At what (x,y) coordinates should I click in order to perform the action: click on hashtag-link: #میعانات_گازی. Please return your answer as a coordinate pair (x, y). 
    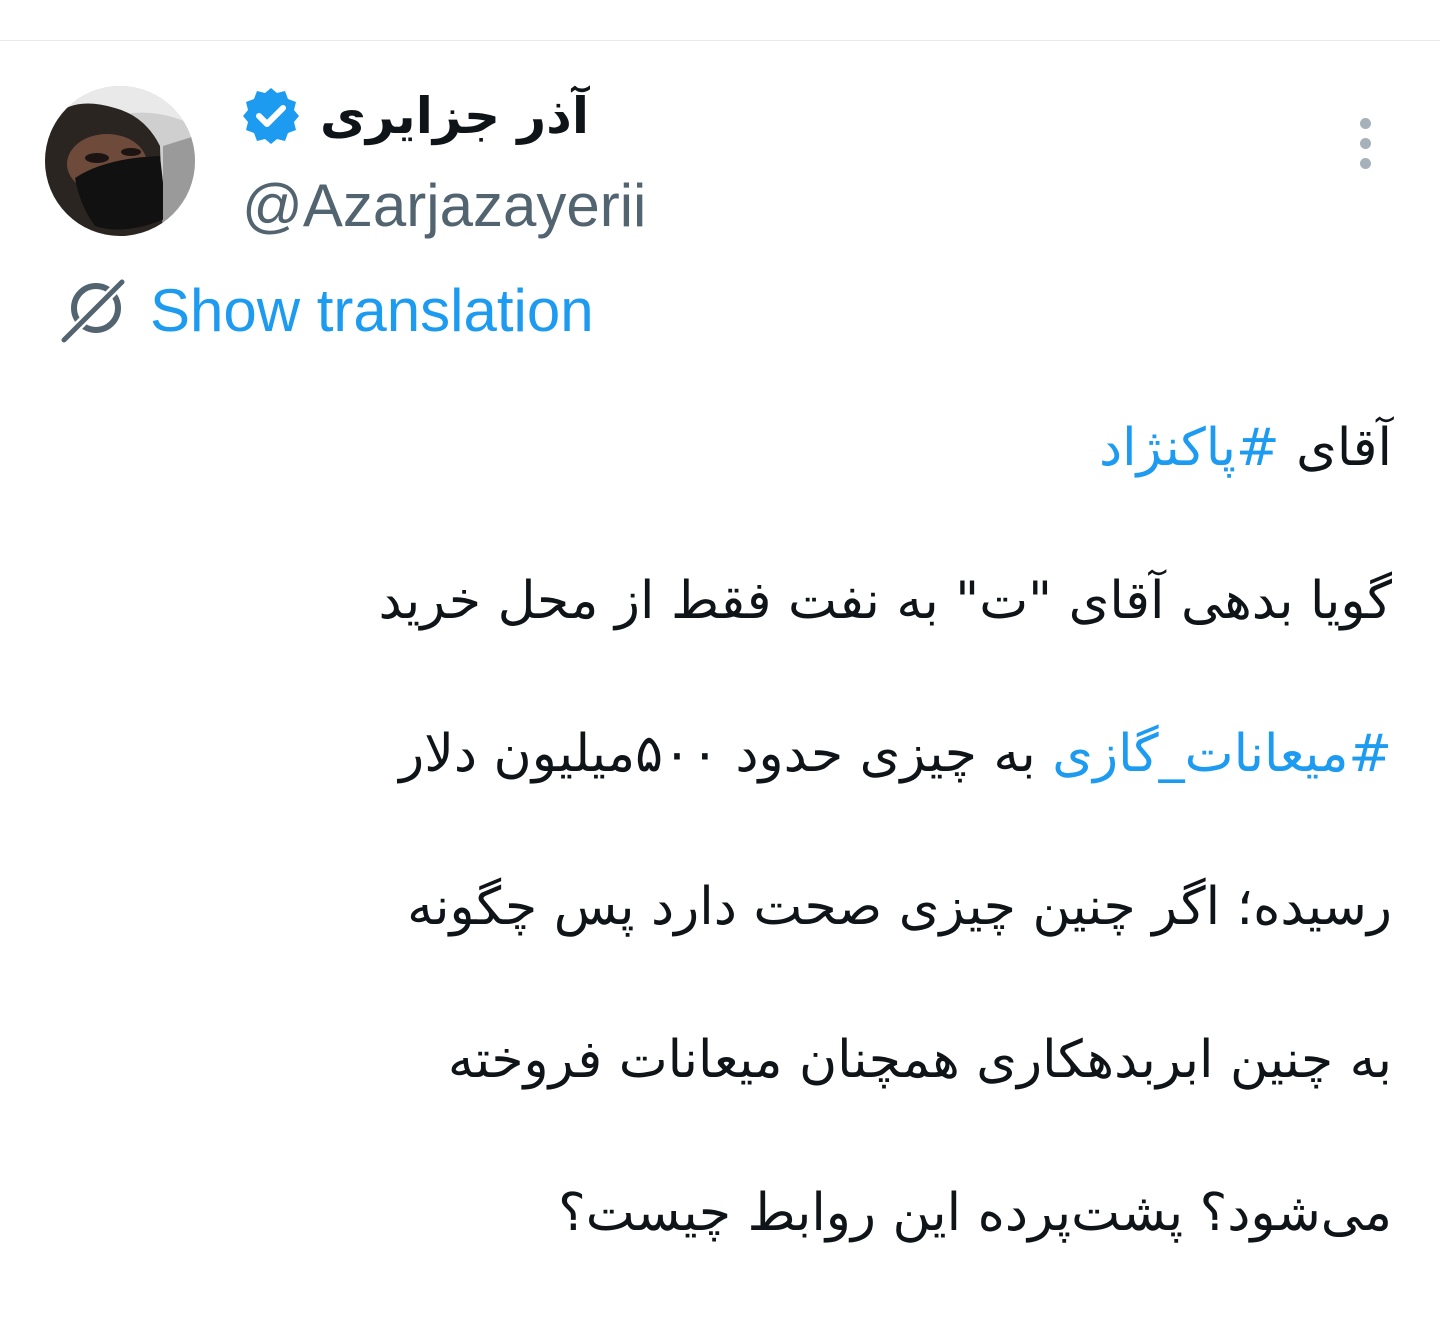
    Looking at the image, I should click on (1222, 754).